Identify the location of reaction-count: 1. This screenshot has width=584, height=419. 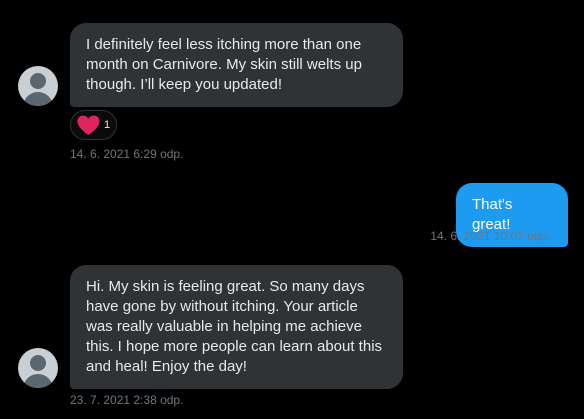
(107, 125).